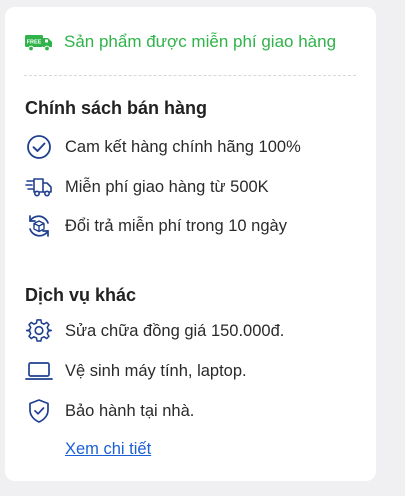  I want to click on view-details-link: Xem chi tiết, so click(108, 449).